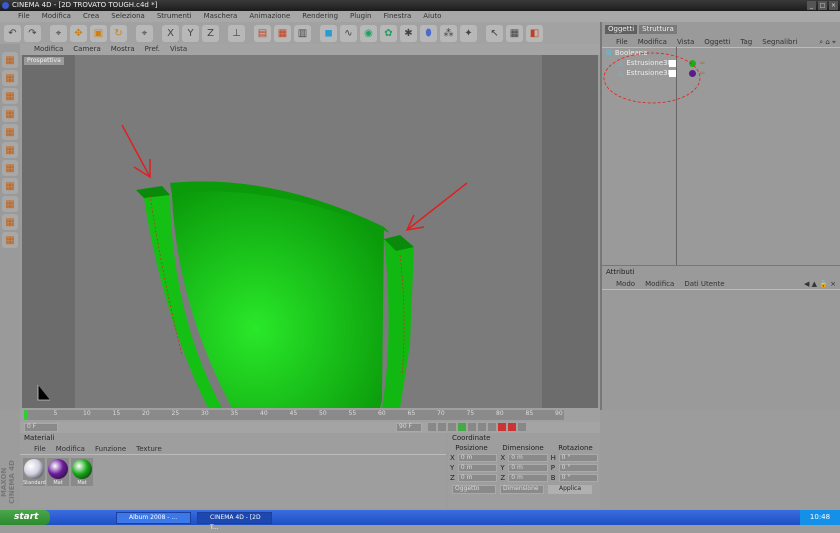 The width and height of the screenshot is (840, 533). Describe the element at coordinates (34, 472) in the screenshot. I see `material-swatch: Standard` at that location.